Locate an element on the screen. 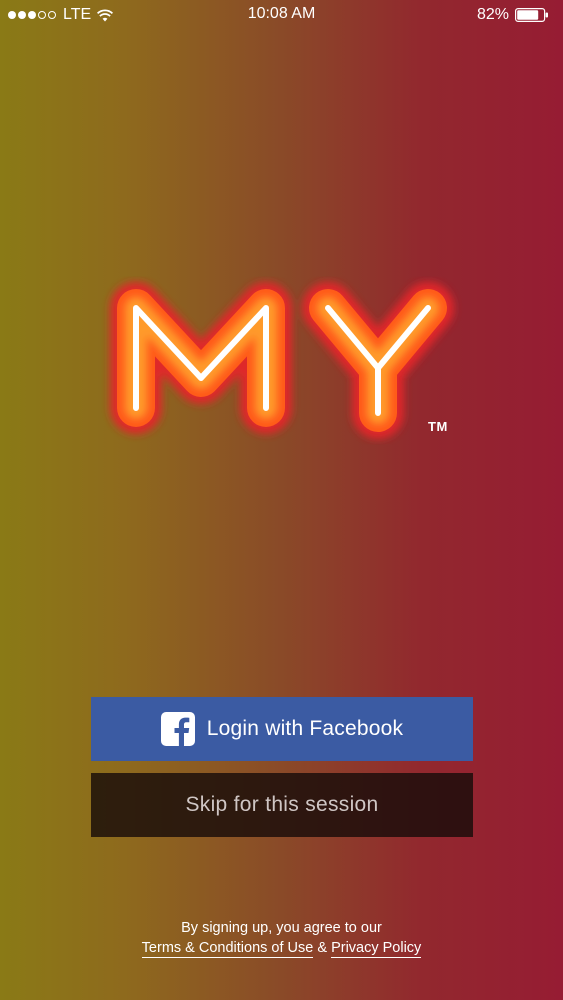 This screenshot has width=563, height=1000. skip-session-label: Skip for this session is located at coordinates (282, 804).